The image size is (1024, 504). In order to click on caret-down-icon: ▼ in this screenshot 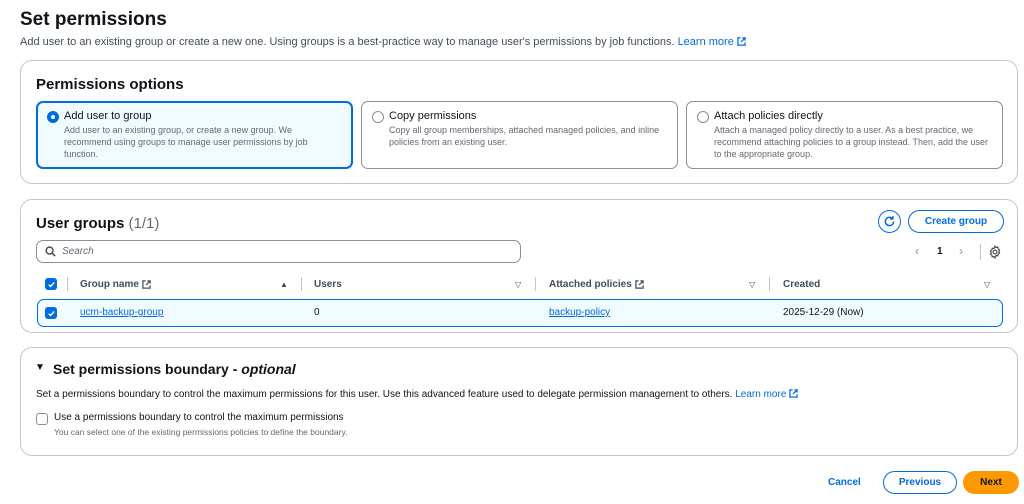, I will do `click(40, 367)`.